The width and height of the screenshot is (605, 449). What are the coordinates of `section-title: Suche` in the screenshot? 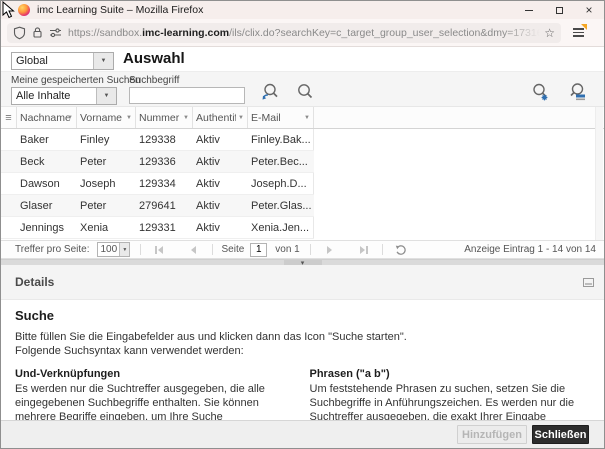 It's located at (35, 315).